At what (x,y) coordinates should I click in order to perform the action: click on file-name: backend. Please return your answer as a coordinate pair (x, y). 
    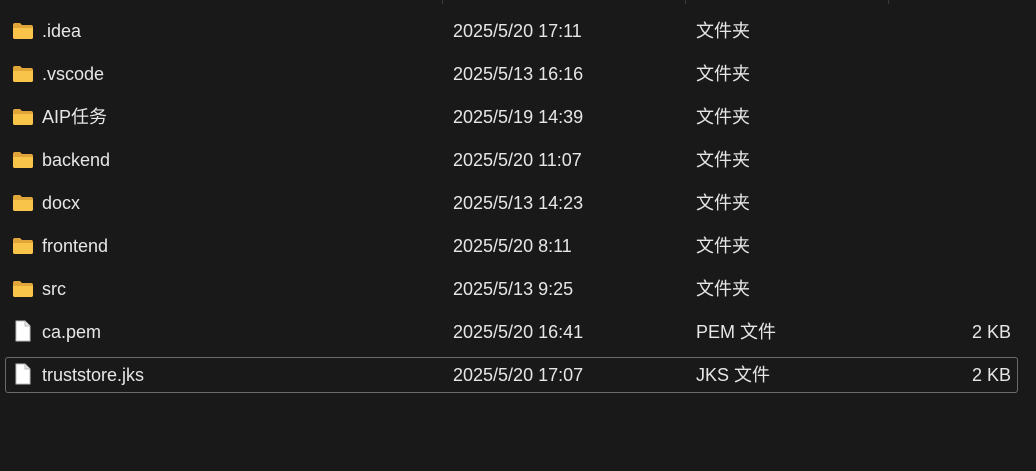
    Looking at the image, I should click on (76, 160).